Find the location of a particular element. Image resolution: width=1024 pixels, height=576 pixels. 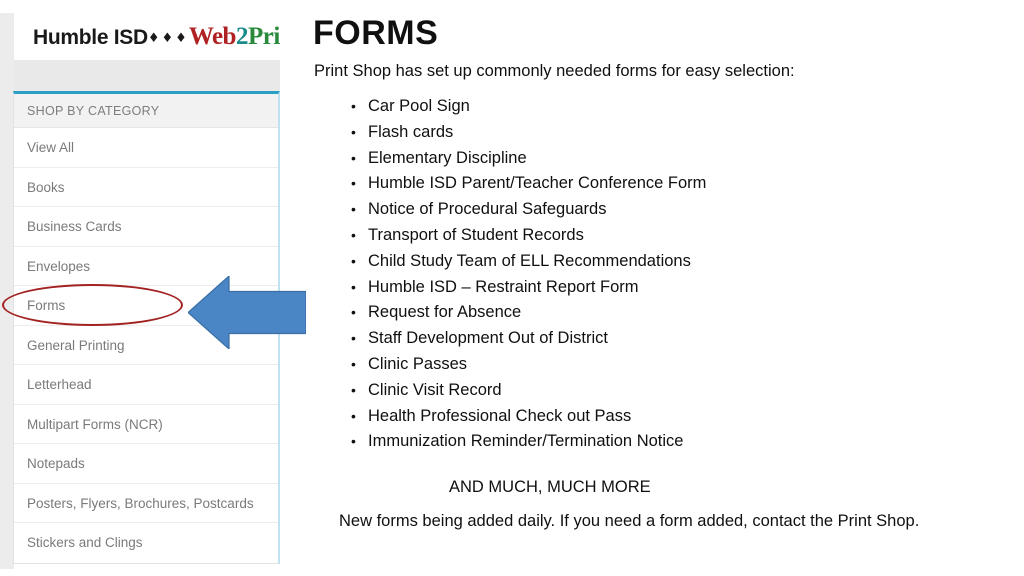

list-item: • Humble ISD – Restraint Report Form is located at coordinates (661, 288).